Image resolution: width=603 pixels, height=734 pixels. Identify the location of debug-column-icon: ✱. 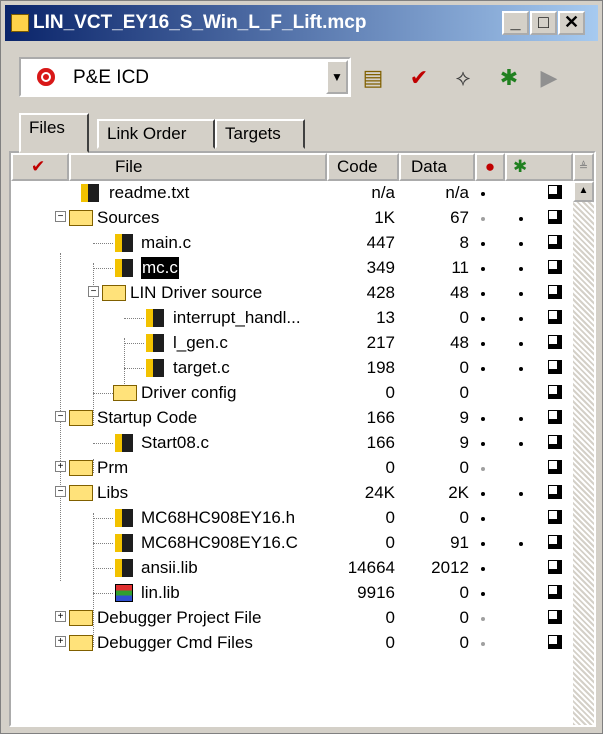
(539, 167).